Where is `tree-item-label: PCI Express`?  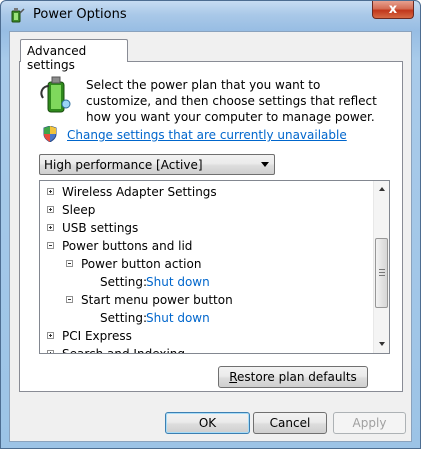
tree-item-label: PCI Express is located at coordinates (97, 336).